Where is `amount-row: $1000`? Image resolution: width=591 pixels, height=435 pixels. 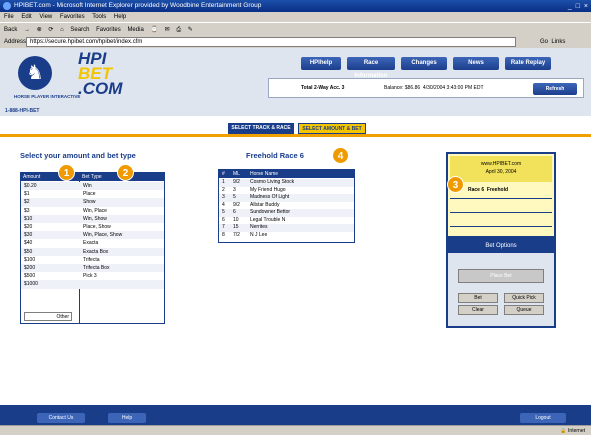
amount-row: $1000 is located at coordinates (92, 284).